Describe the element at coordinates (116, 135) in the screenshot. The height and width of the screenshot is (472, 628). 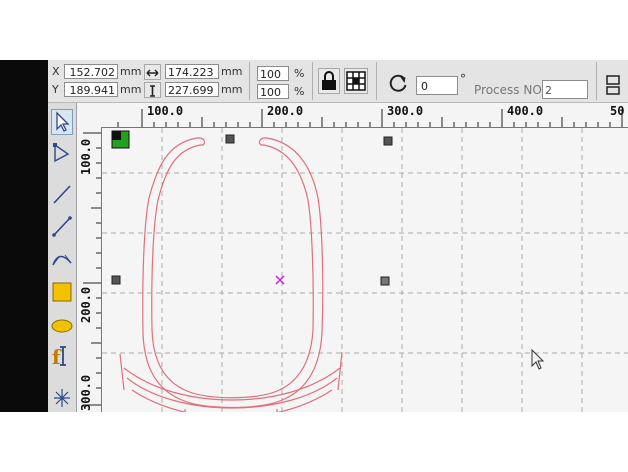
I see `corner-handle-mark` at that location.